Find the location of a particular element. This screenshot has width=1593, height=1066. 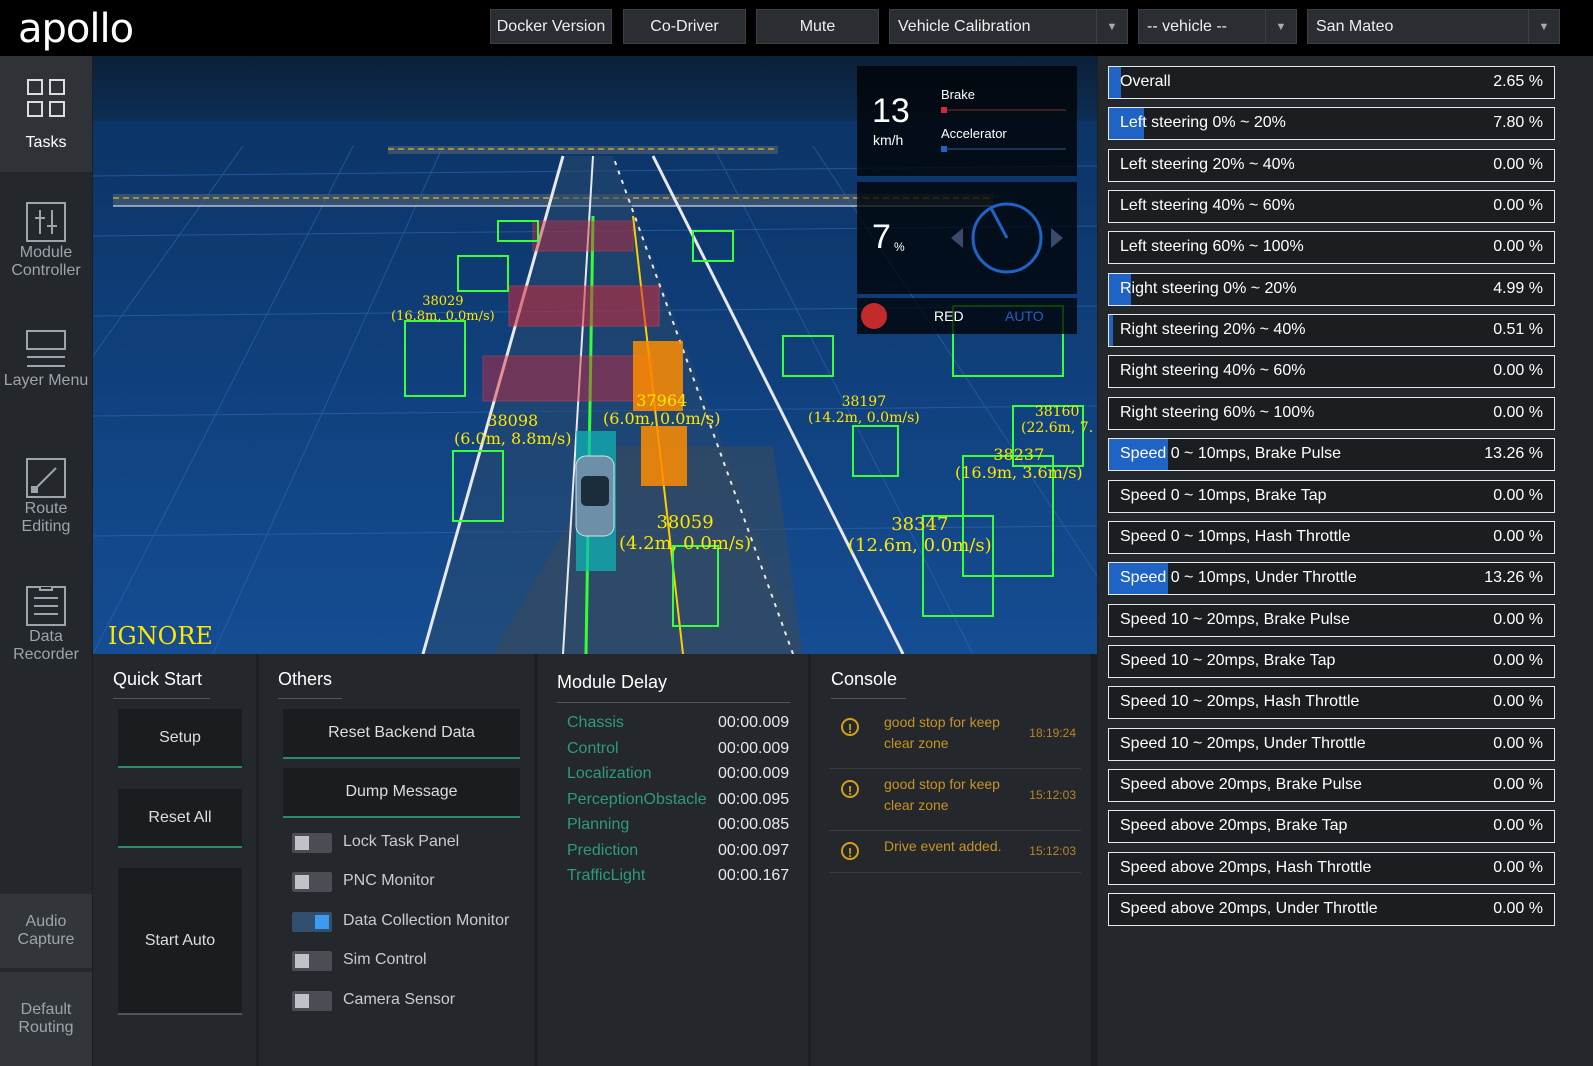

progress-row: Right steering 40% ~ 60% 0.00 % is located at coordinates (1331, 371).